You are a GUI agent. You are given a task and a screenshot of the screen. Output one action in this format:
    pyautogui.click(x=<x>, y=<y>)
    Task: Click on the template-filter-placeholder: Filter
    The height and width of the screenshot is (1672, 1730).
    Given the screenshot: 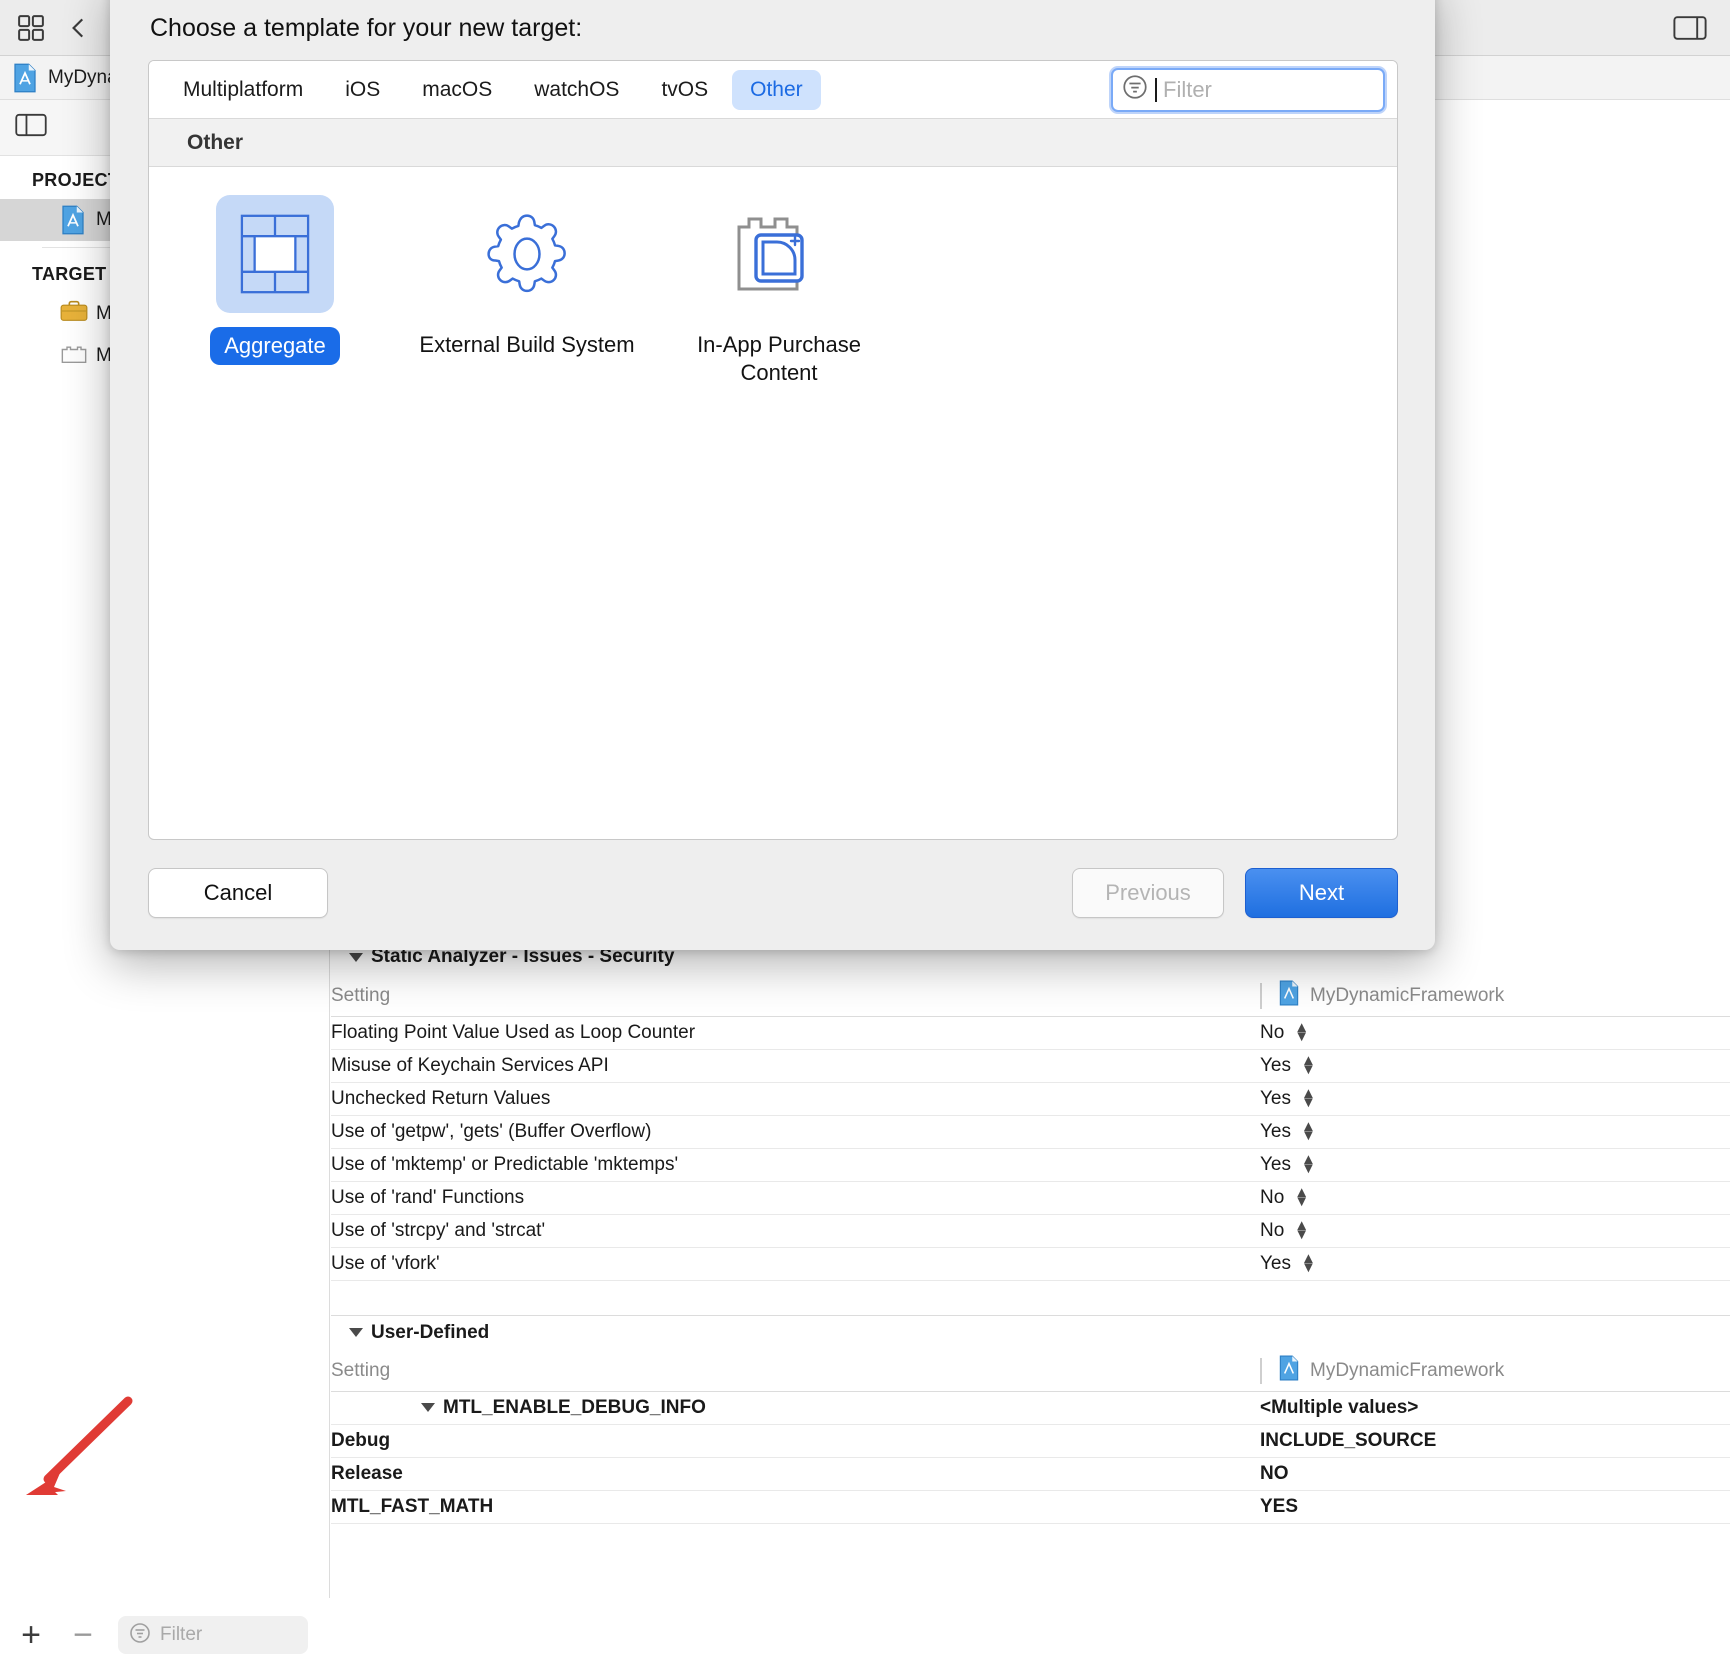 What is the action you would take?
    pyautogui.click(x=1187, y=89)
    